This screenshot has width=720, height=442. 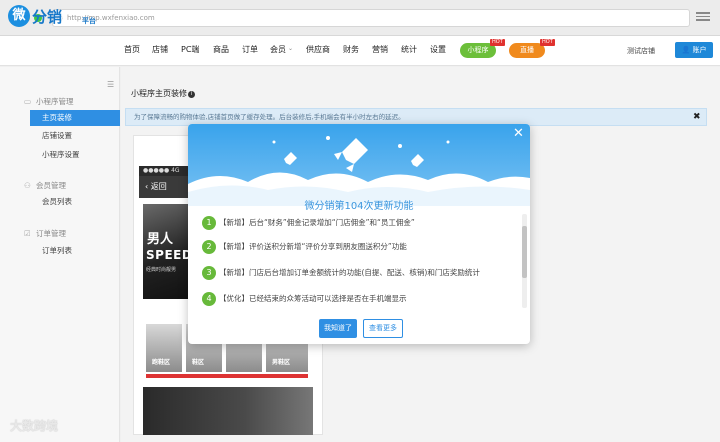 What do you see at coordinates (27, 233) in the screenshot?
I see `checklist-icon: ☑` at bounding box center [27, 233].